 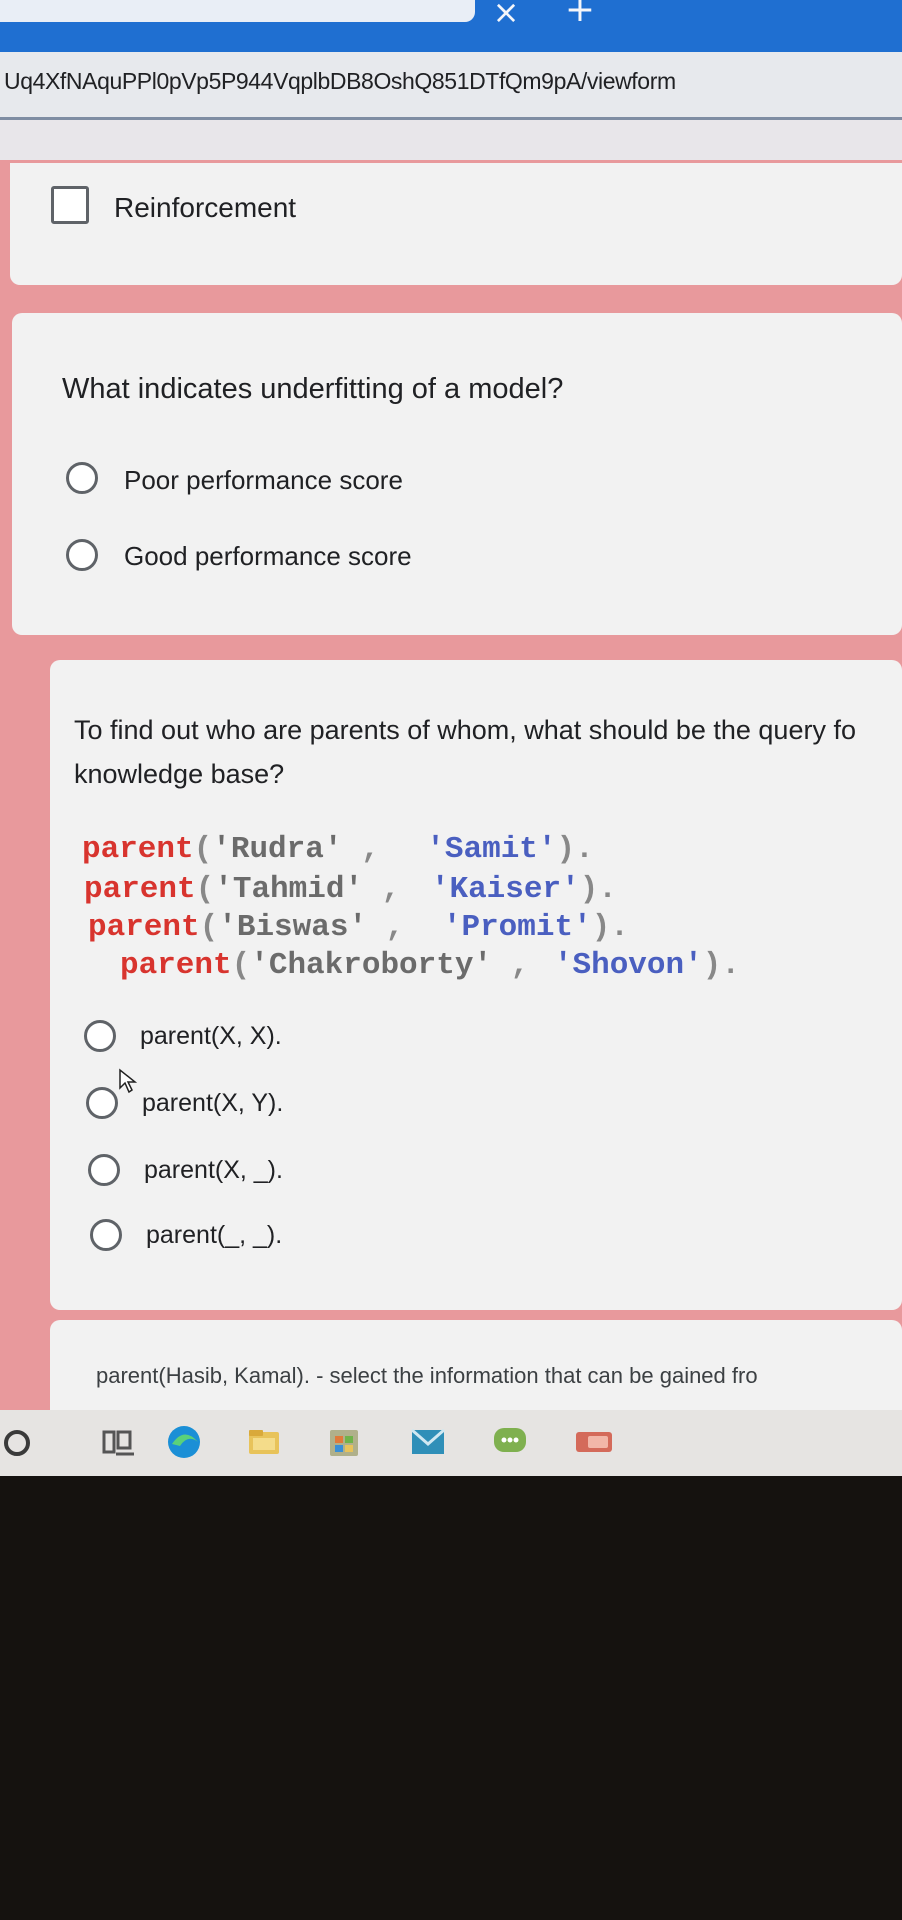 What do you see at coordinates (213, 1170) in the screenshot?
I see `option-label: parent(X, _).` at bounding box center [213, 1170].